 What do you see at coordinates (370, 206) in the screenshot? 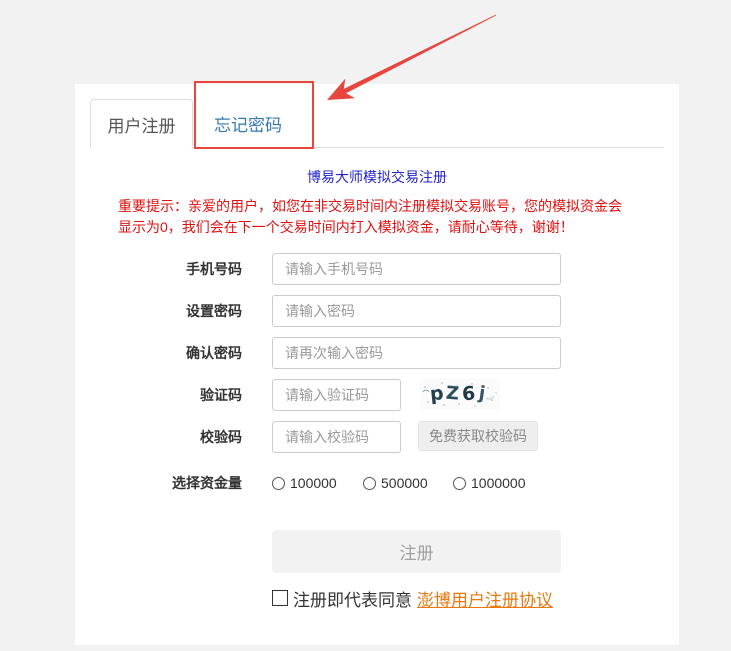
I see `notice-line: 重要提示：亲爱的用户，如您在非交易时间内注册模拟交易账号，您的模拟资金会` at bounding box center [370, 206].